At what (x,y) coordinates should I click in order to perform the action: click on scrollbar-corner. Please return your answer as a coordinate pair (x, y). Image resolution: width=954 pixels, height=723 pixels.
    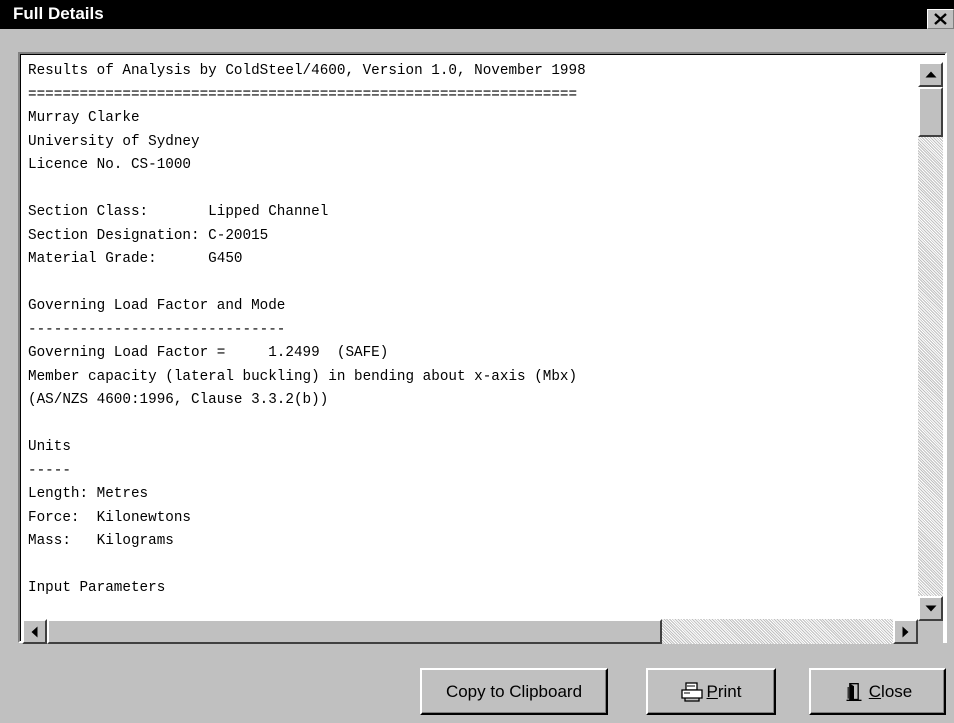
    Looking at the image, I should click on (930, 632).